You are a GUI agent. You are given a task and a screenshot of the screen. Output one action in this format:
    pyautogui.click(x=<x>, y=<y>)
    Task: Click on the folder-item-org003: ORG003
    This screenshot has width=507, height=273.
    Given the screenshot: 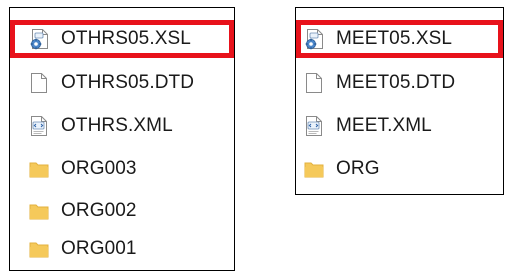 What is the action you would take?
    pyautogui.click(x=122, y=169)
    